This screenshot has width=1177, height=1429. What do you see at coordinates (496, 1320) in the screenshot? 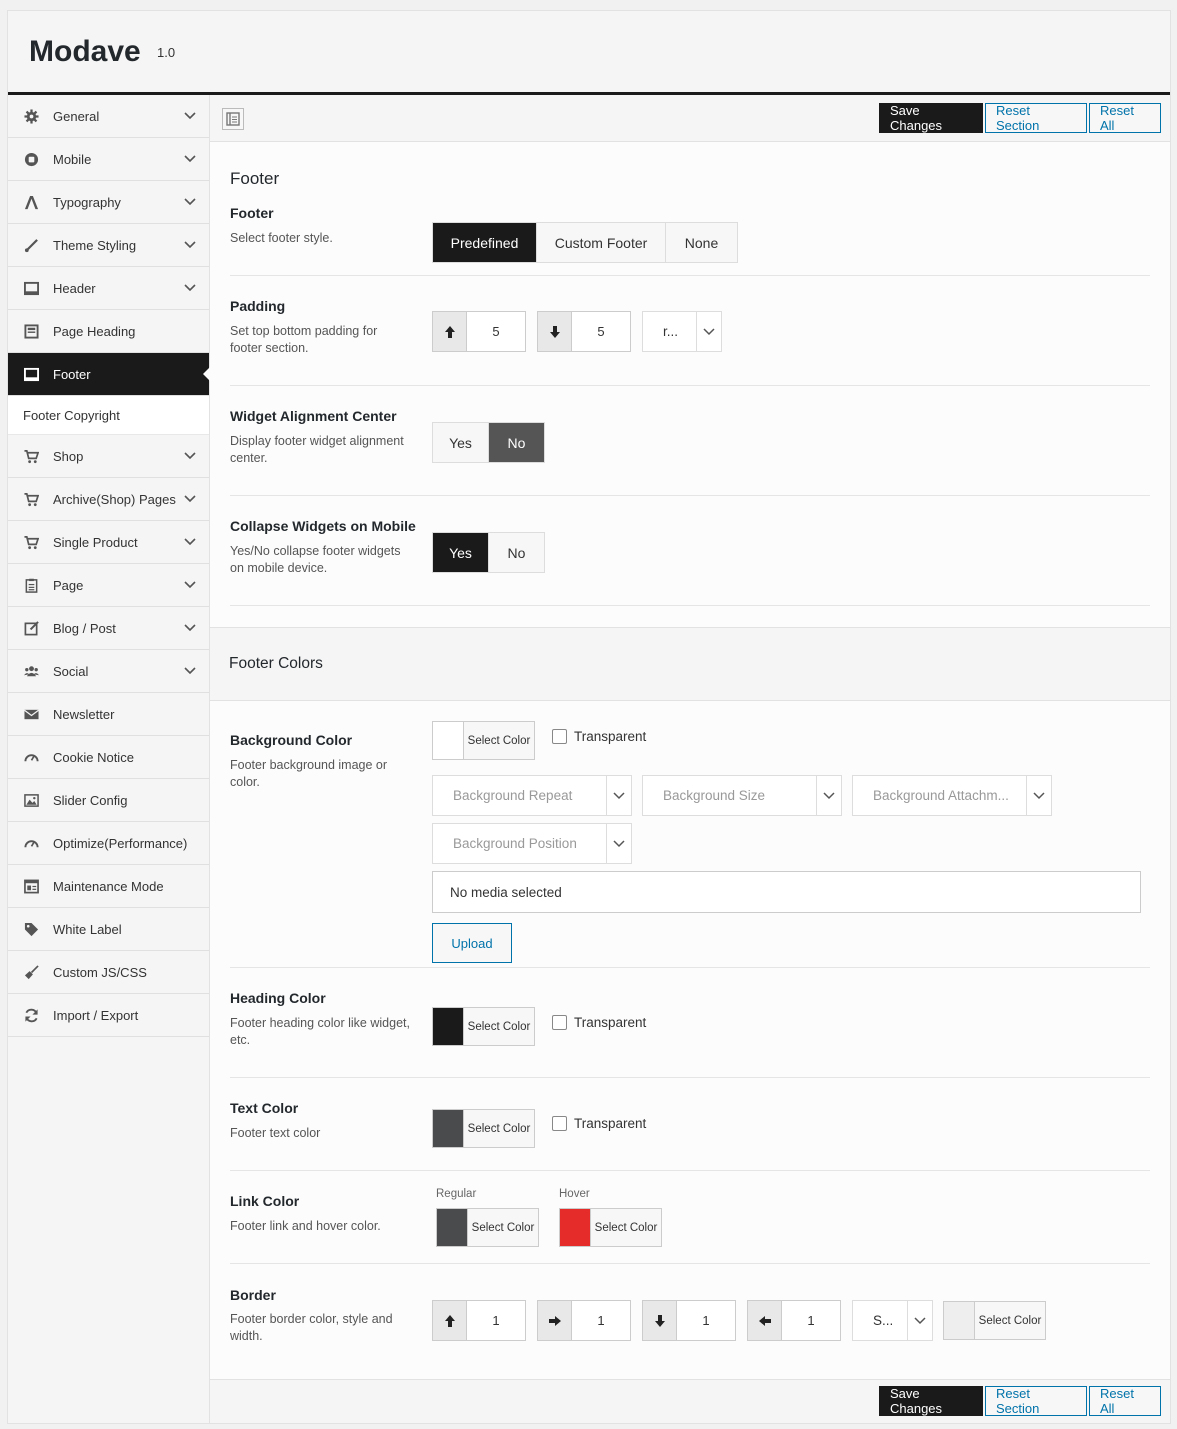
I see `border-top-value: 1` at bounding box center [496, 1320].